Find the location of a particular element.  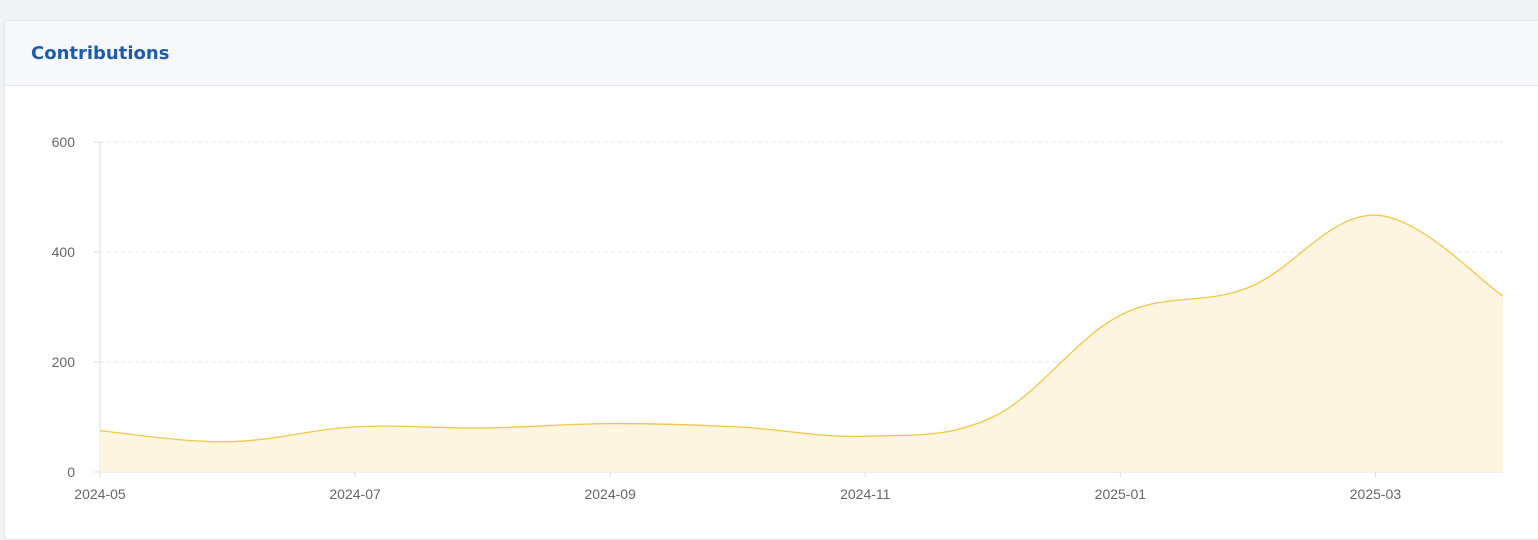

y-tick-label: 400 is located at coordinates (64, 252).